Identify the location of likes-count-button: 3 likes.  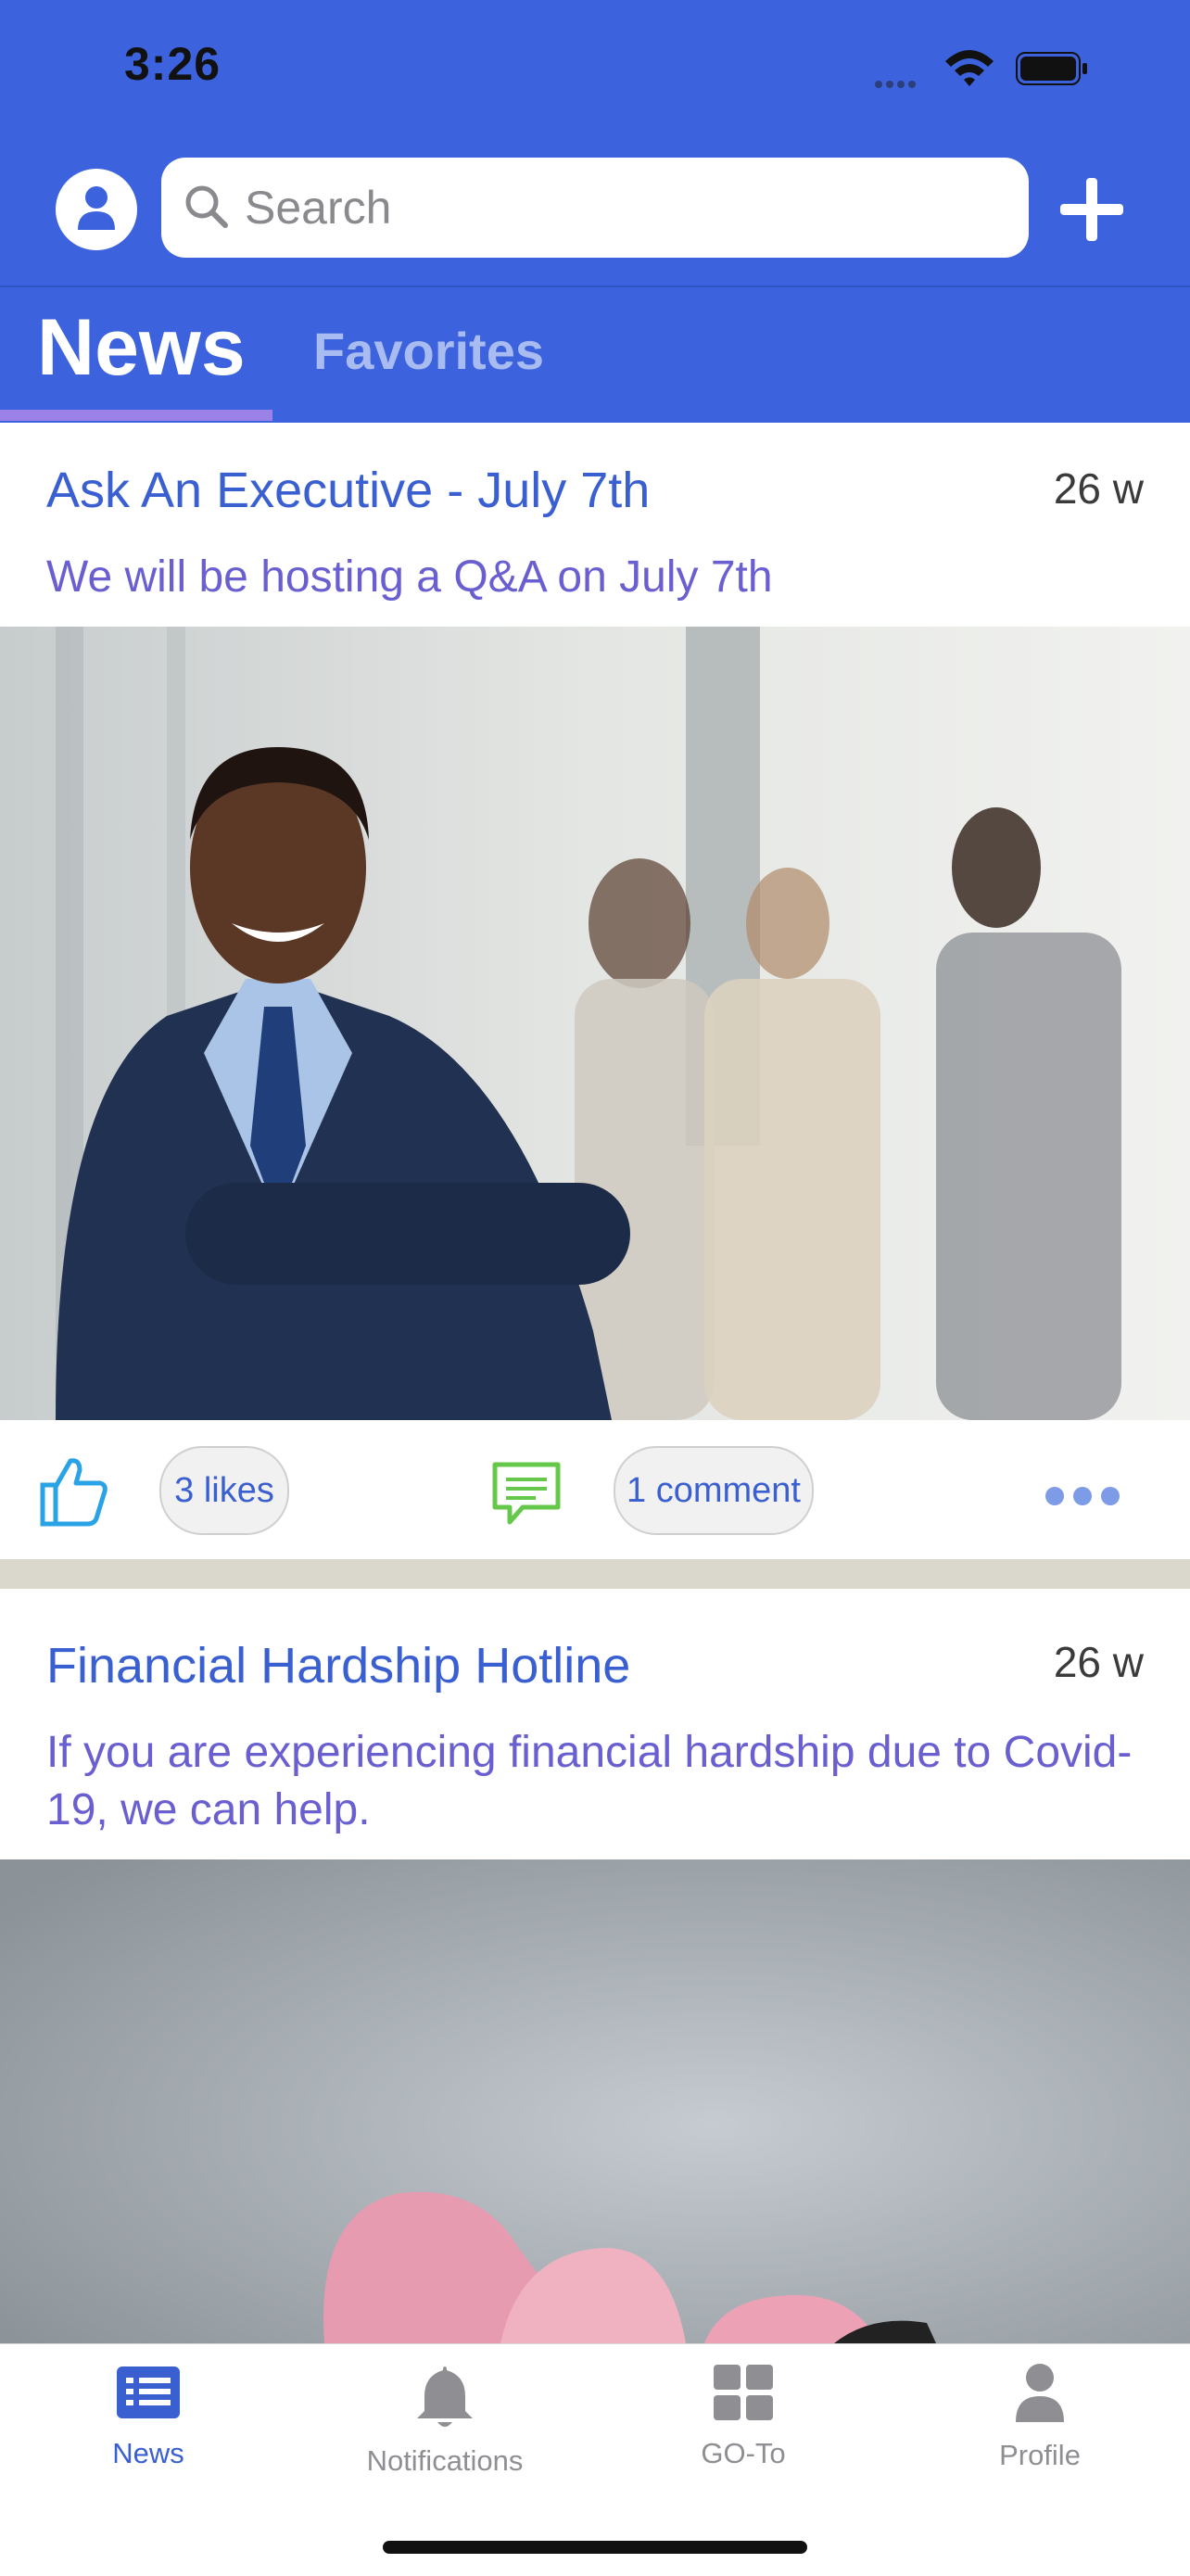
(224, 1490).